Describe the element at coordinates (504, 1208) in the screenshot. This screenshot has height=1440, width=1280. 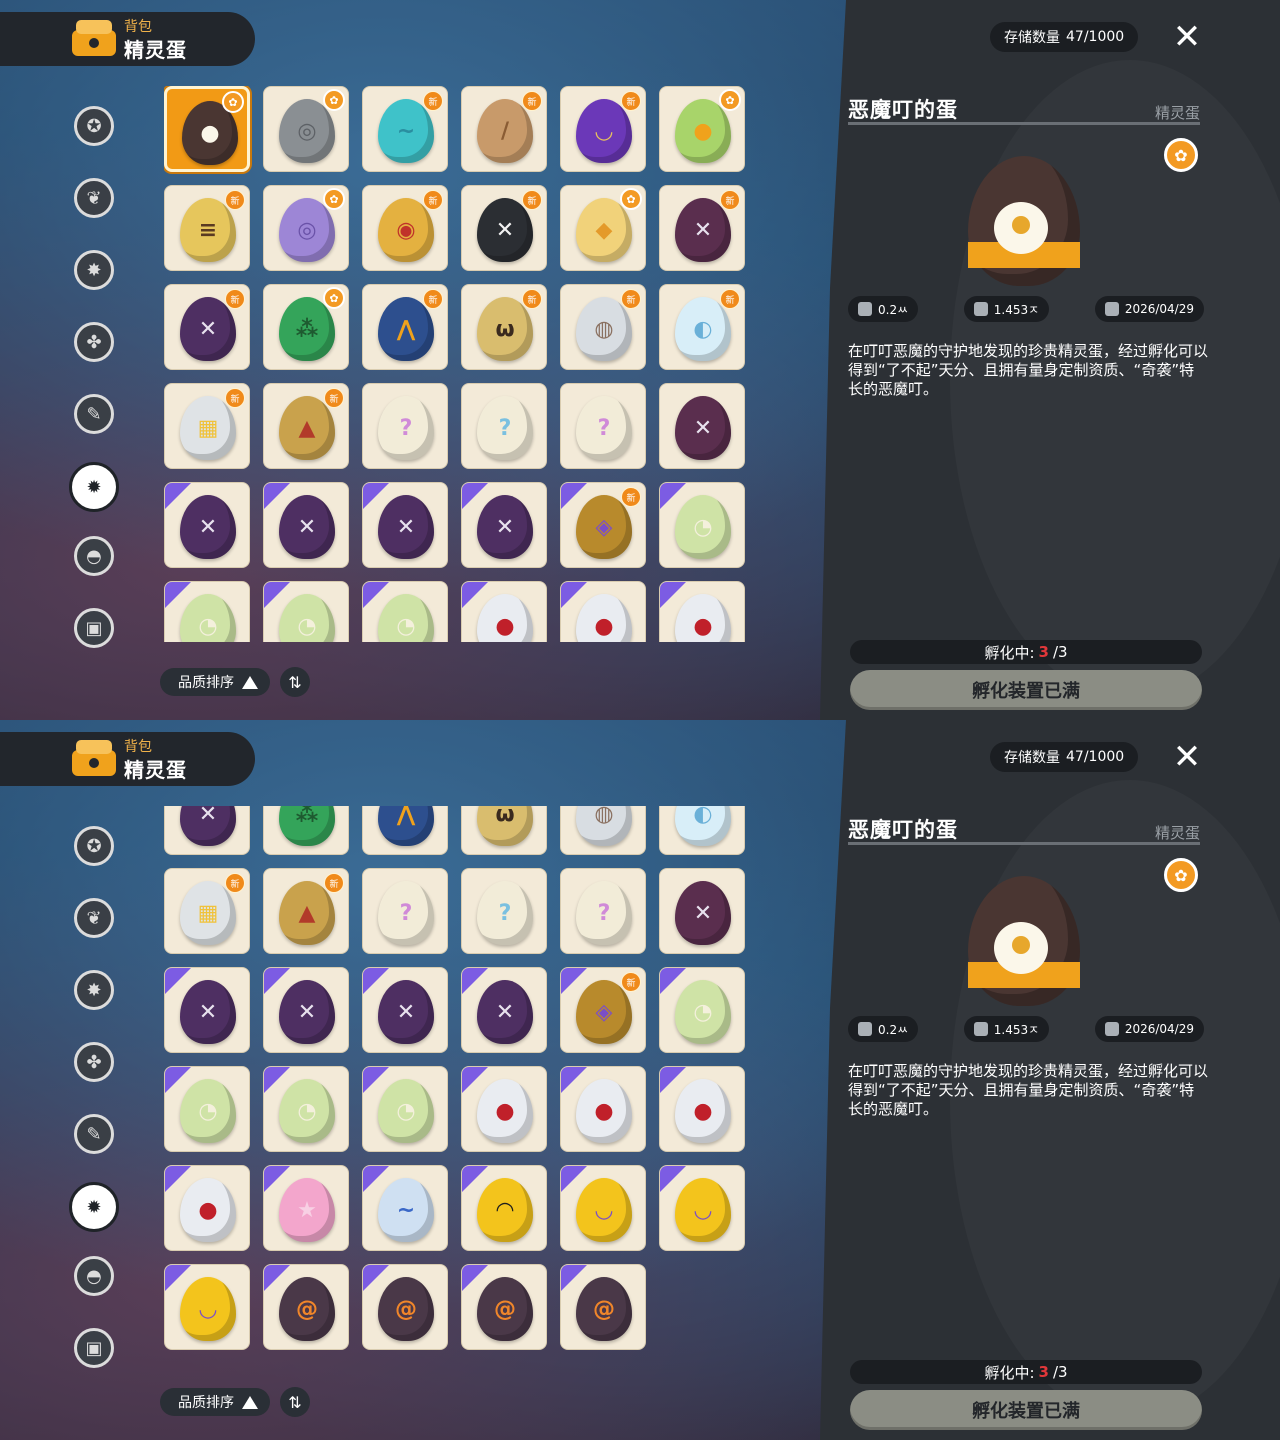
I see `egg-slot: ◠` at that location.